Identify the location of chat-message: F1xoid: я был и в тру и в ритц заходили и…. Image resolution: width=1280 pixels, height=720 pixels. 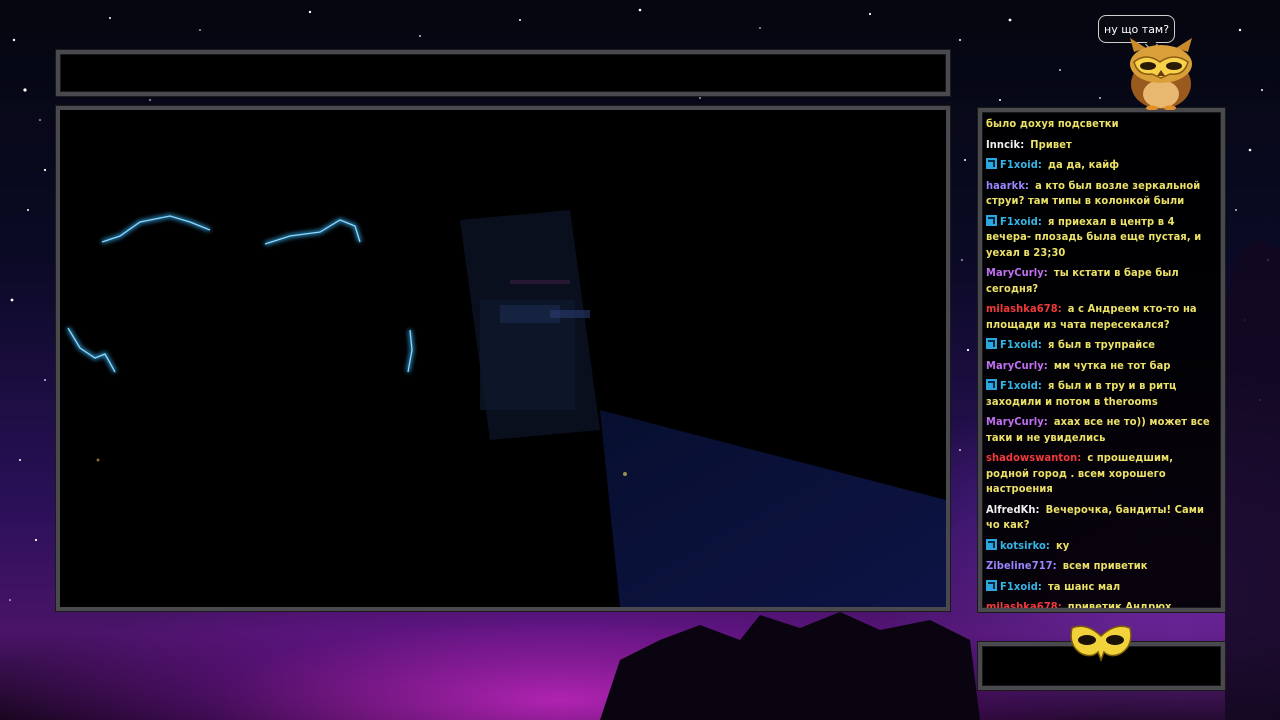
(1100, 393).